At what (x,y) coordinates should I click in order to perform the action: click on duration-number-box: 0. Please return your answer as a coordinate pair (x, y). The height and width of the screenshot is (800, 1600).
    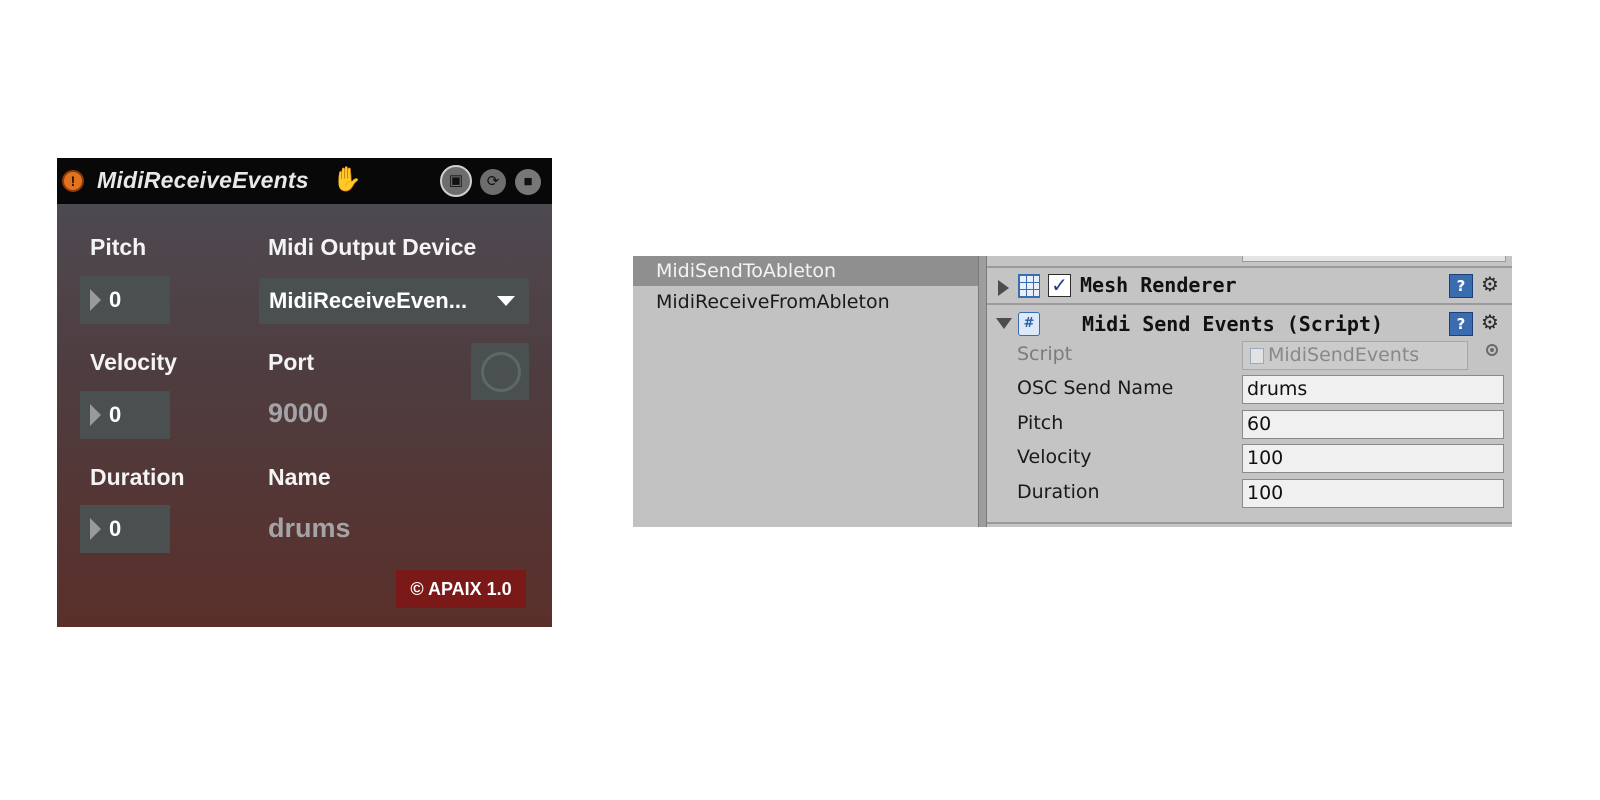
    Looking at the image, I should click on (125, 529).